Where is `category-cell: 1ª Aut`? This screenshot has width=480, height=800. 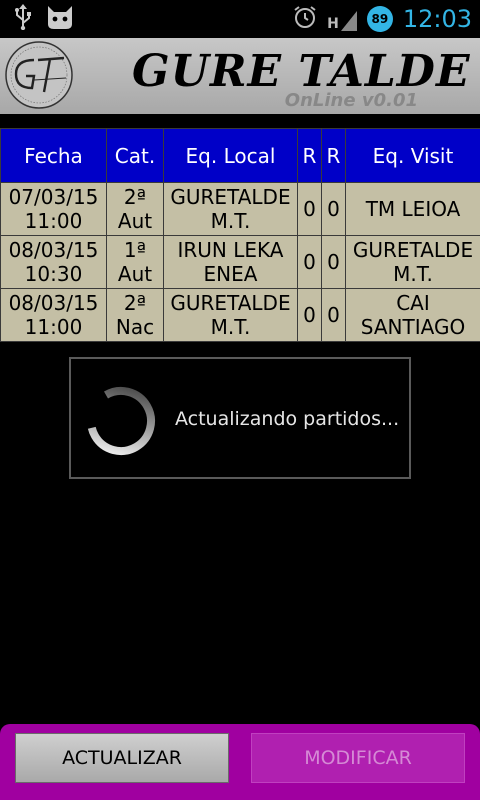
category-cell: 1ª Aut is located at coordinates (135, 262).